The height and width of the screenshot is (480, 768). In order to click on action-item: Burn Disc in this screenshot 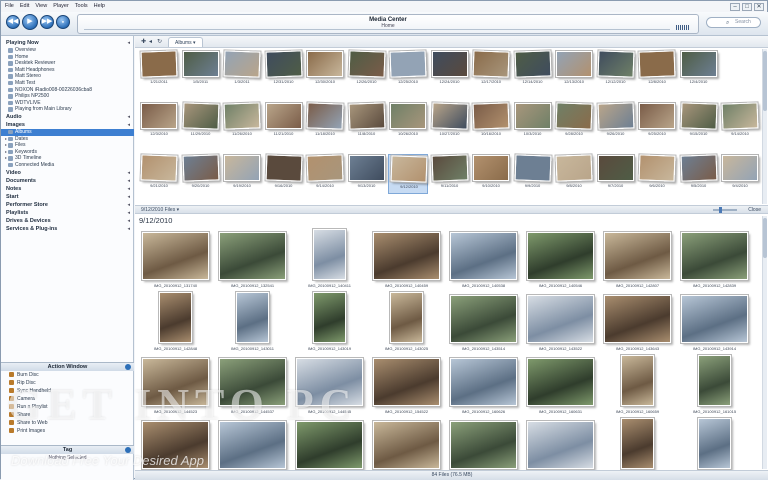, I will do `click(67, 375)`.